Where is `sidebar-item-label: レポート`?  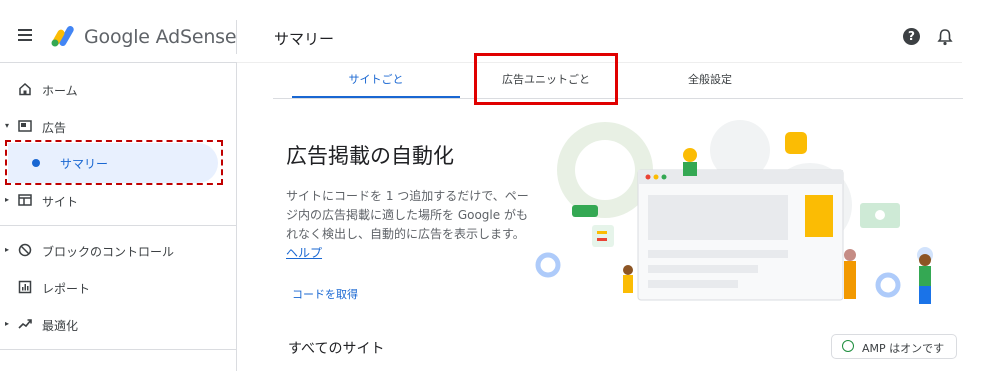 sidebar-item-label: レポート is located at coordinates (66, 289).